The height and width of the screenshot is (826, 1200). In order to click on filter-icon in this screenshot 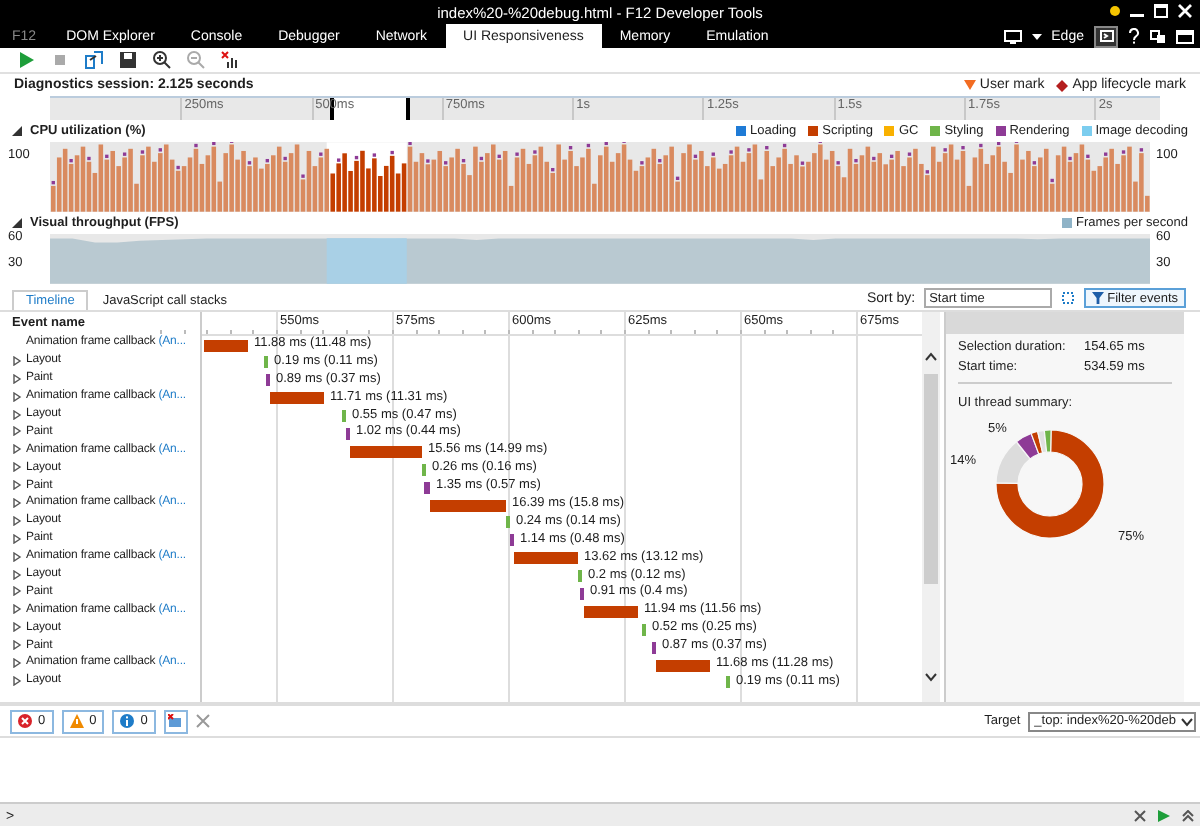, I will do `click(1097, 298)`.